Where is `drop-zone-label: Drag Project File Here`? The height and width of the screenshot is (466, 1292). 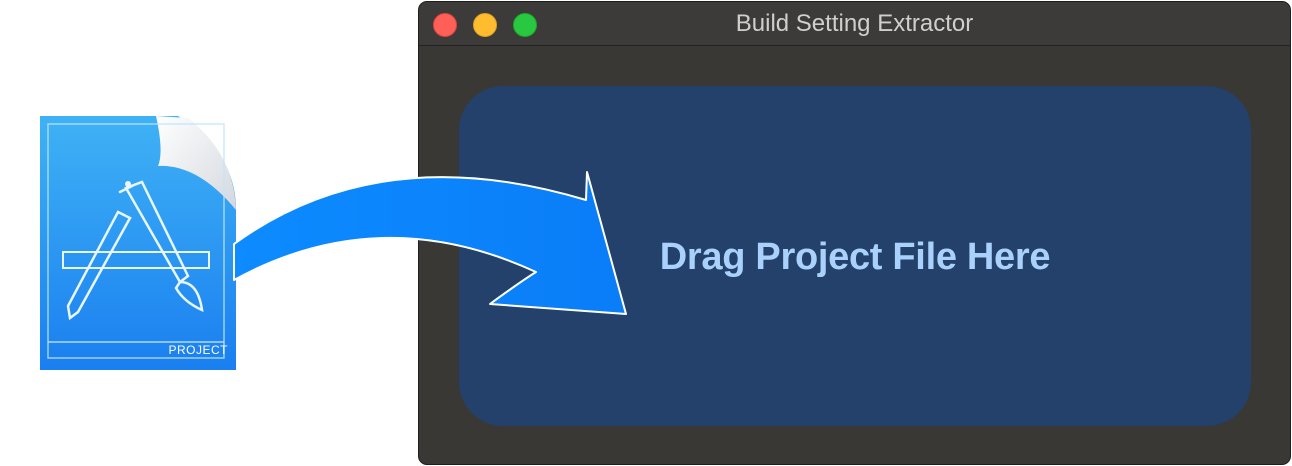
drop-zone-label: Drag Project File Here is located at coordinates (855, 257).